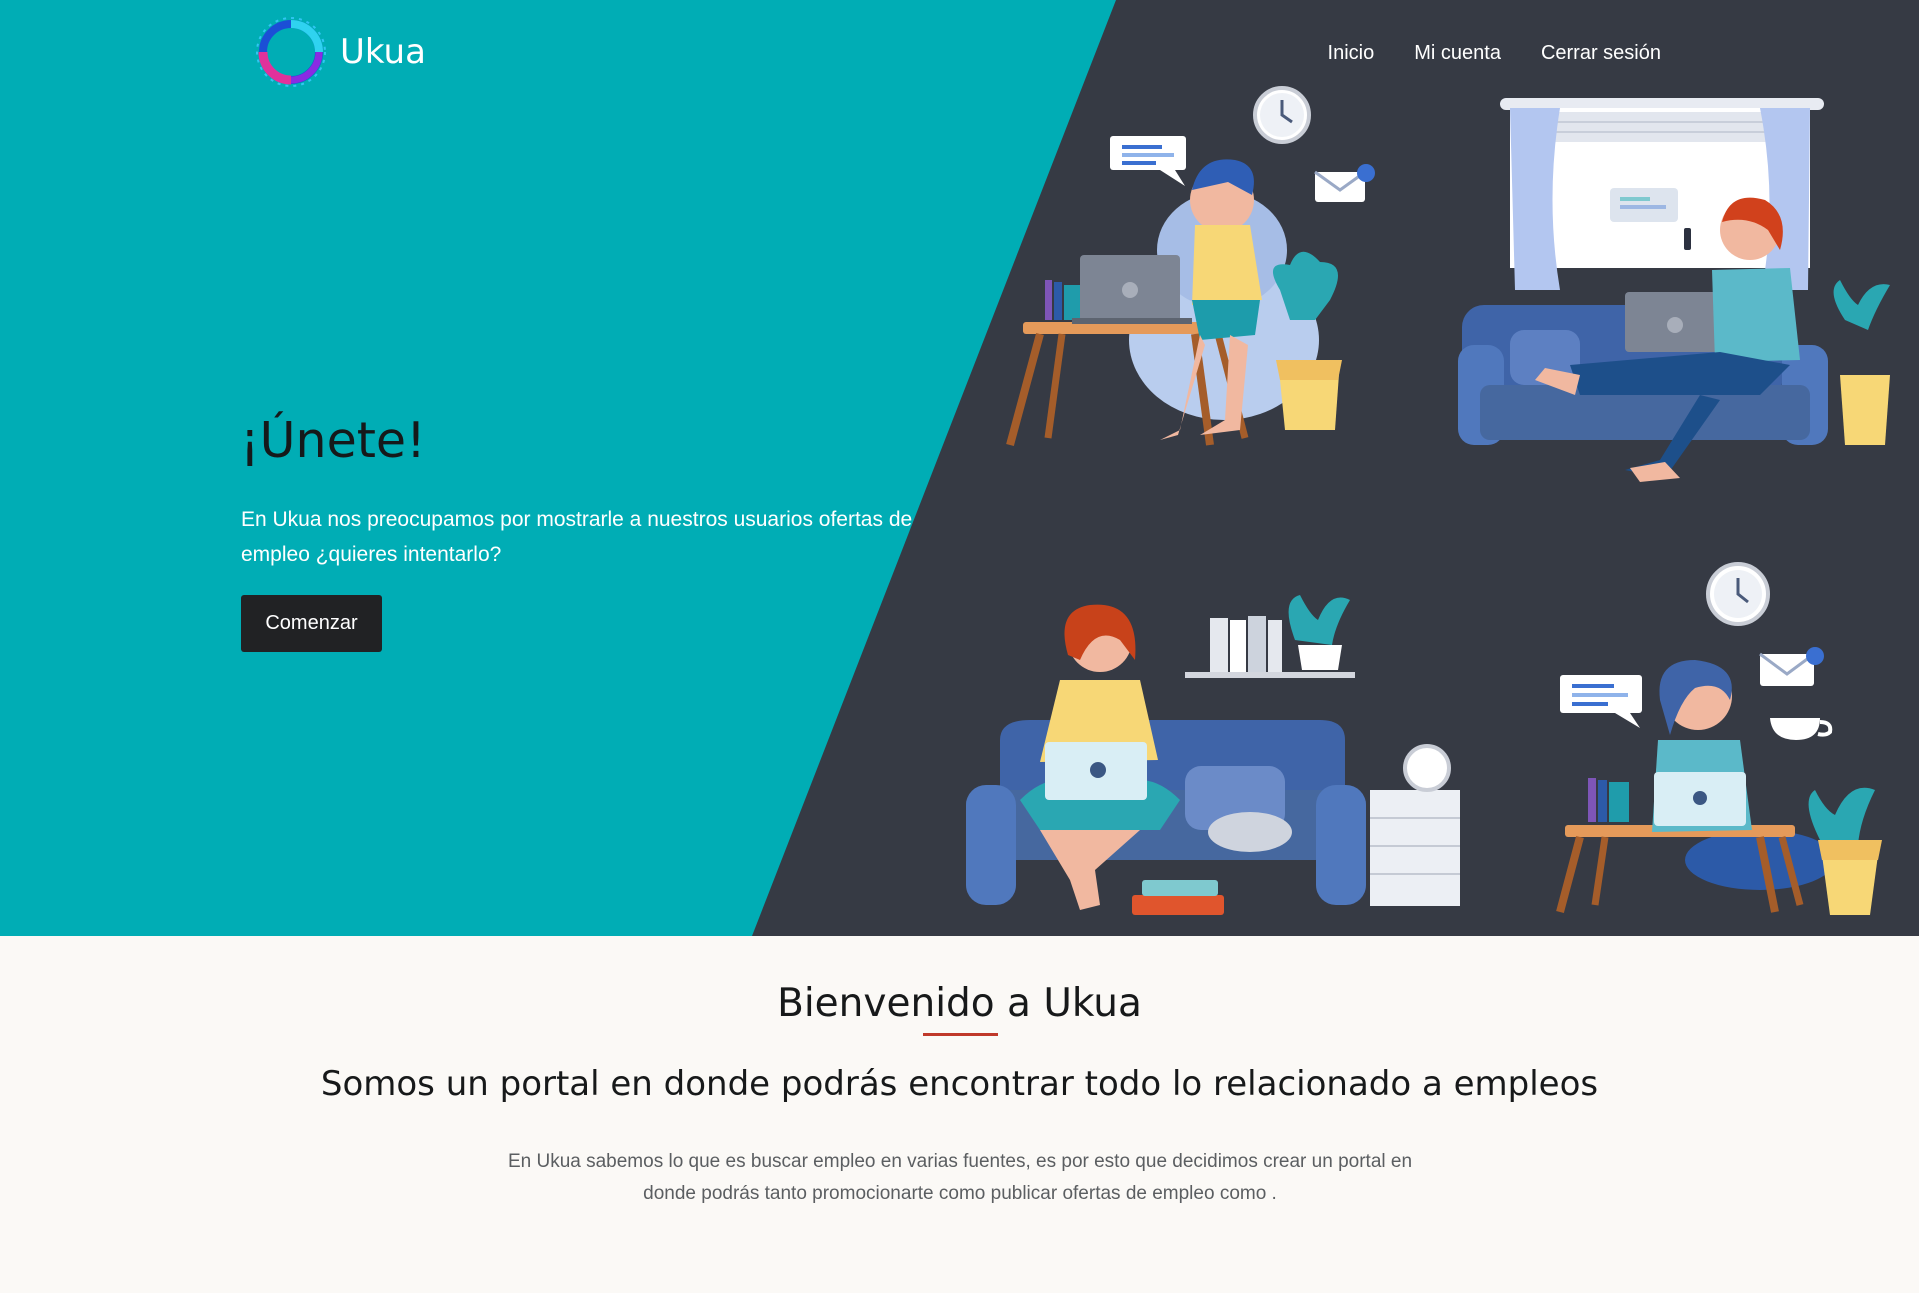 This screenshot has height=1293, width=1919. I want to click on scene-couch-window, so click(1674, 290).